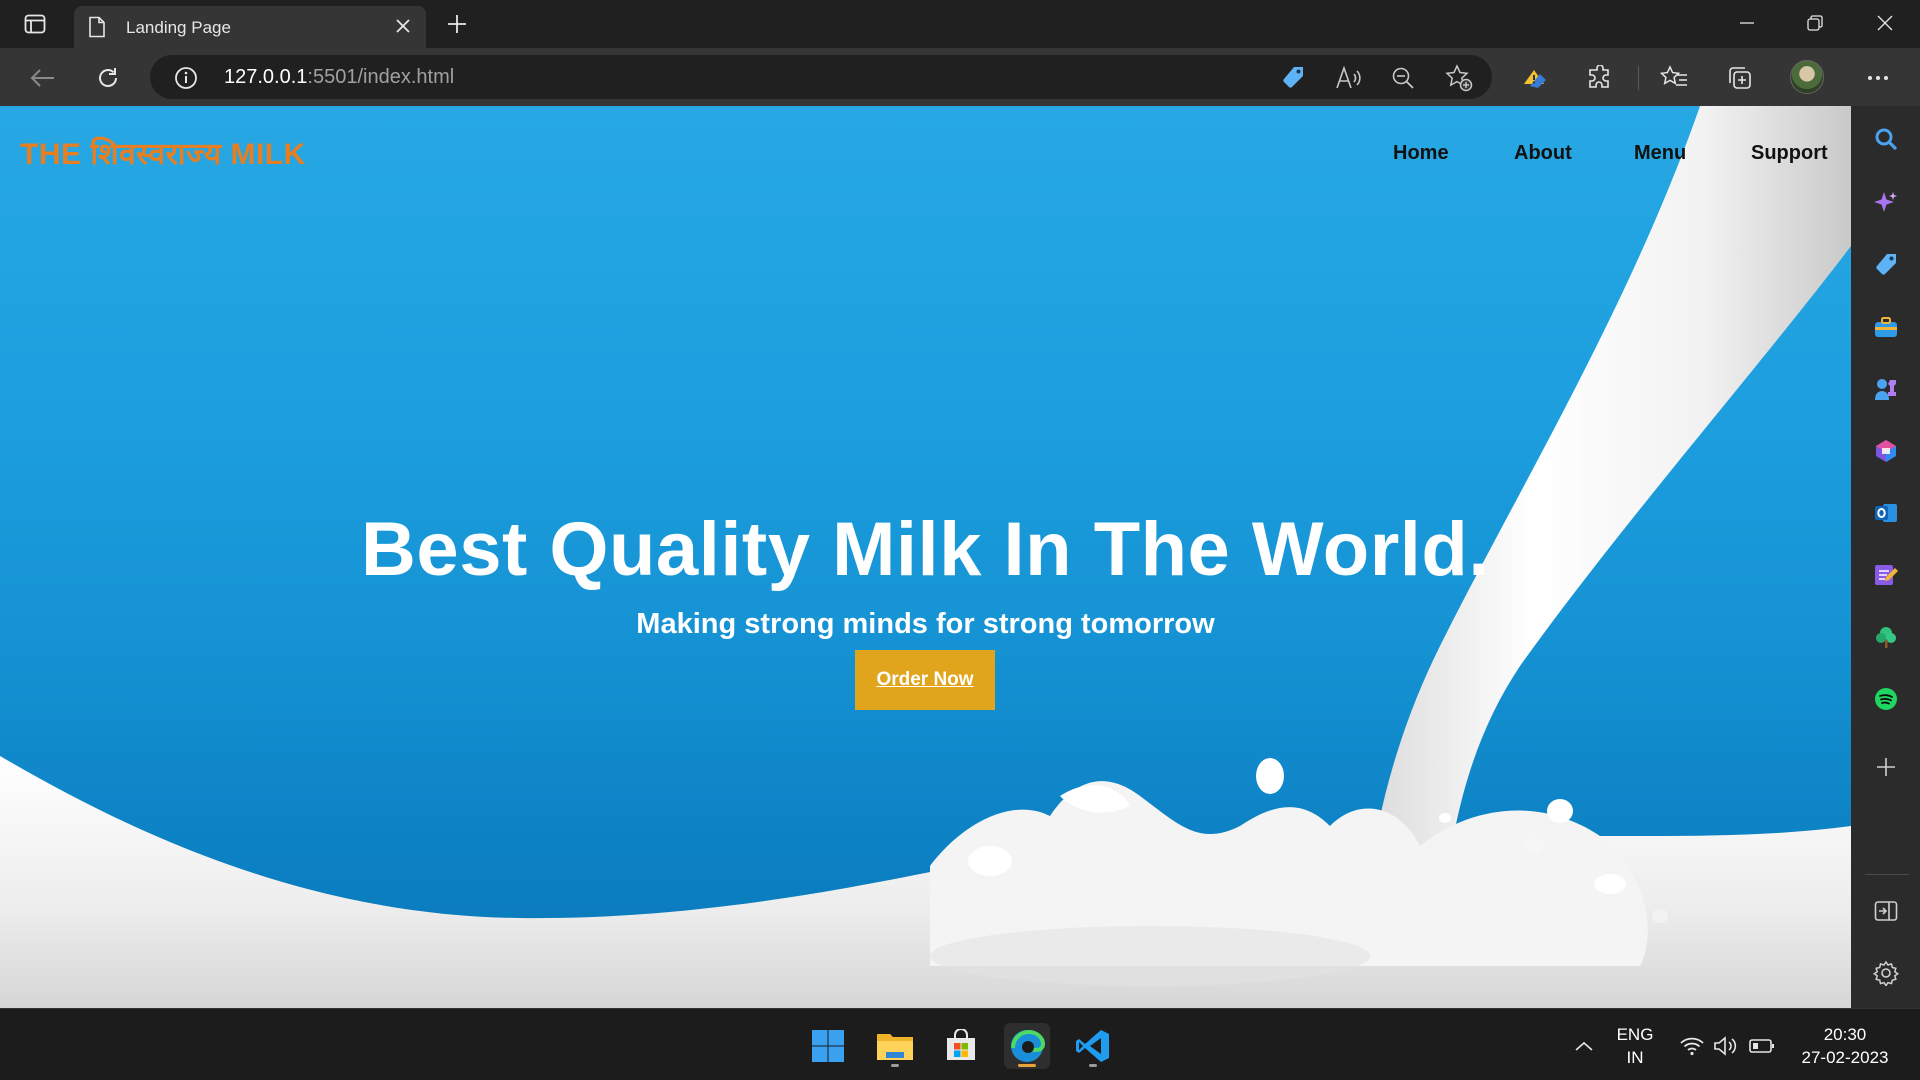 This screenshot has width=1920, height=1080. I want to click on order-now-label: Order Now, so click(925, 679).